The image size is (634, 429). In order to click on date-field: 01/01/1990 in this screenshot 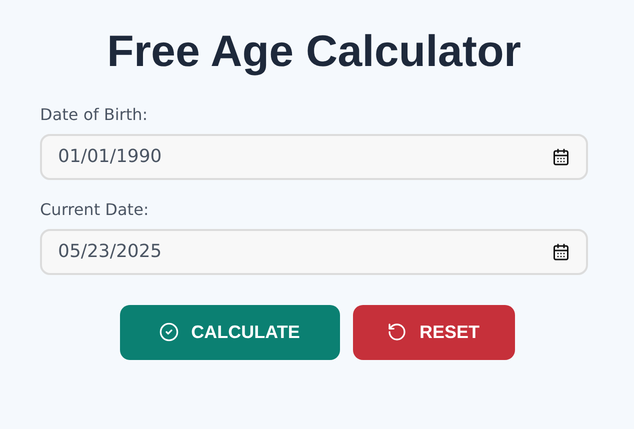, I will do `click(314, 157)`.